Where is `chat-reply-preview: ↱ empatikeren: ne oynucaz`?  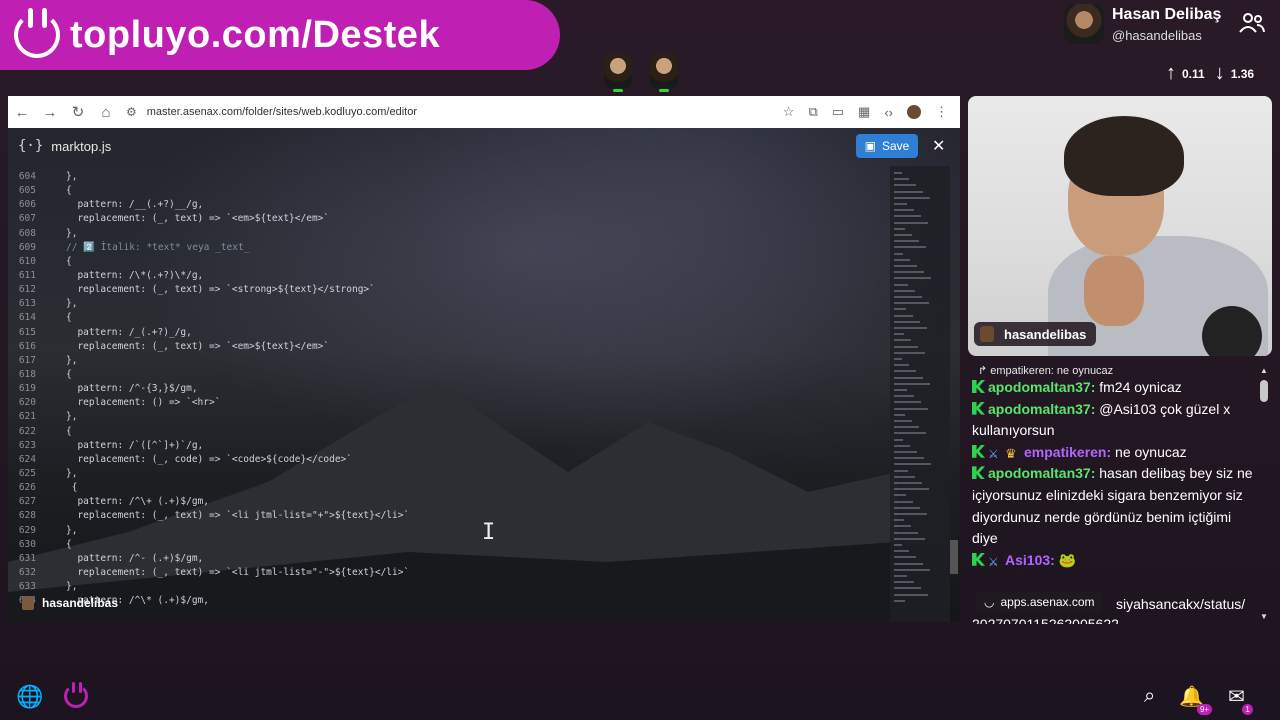 chat-reply-preview: ↱ empatikeren: ne oynucaz is located at coordinates (1046, 371).